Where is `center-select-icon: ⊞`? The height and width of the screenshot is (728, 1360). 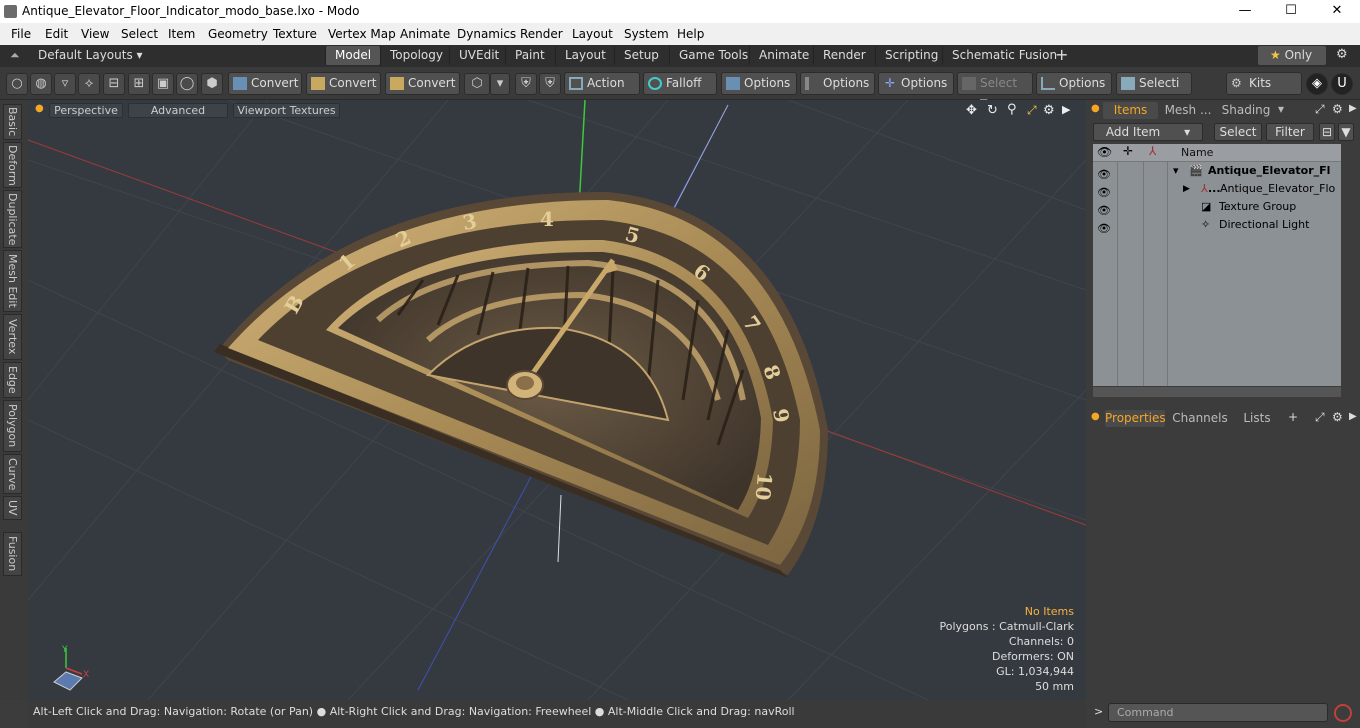 center-select-icon: ⊞ is located at coordinates (139, 84).